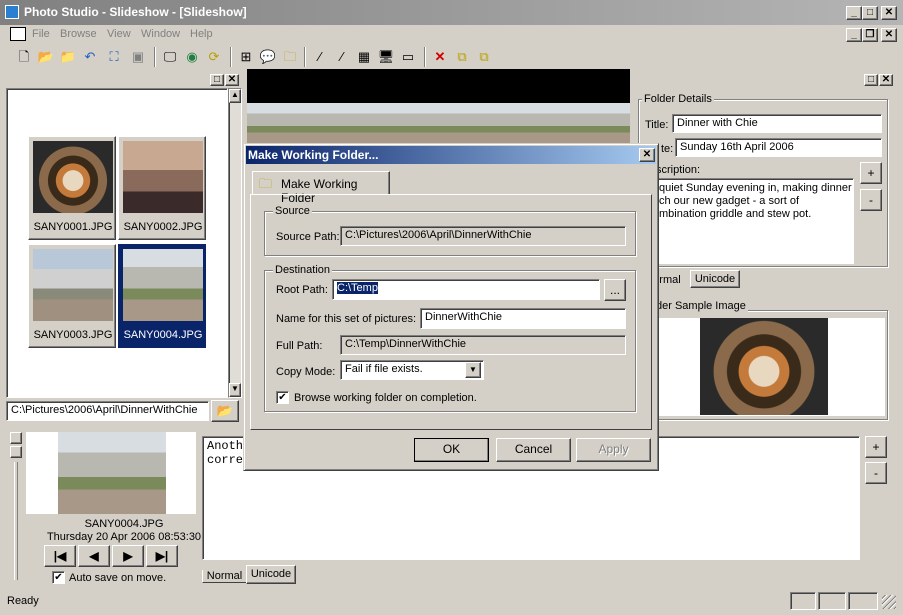 The image size is (903, 615). Describe the element at coordinates (162, 188) in the screenshot. I see `thumbnail-item: SANY0002.JPG` at that location.